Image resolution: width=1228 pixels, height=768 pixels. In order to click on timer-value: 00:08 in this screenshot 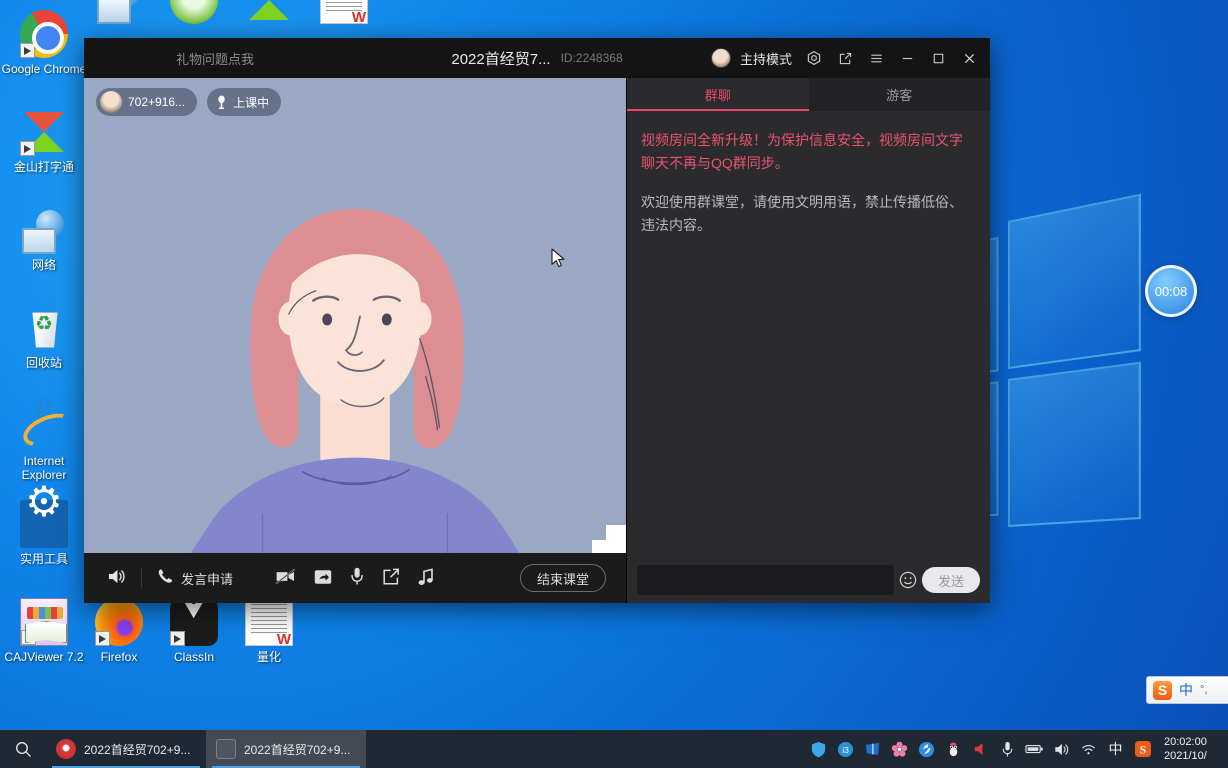, I will do `click(1171, 291)`.